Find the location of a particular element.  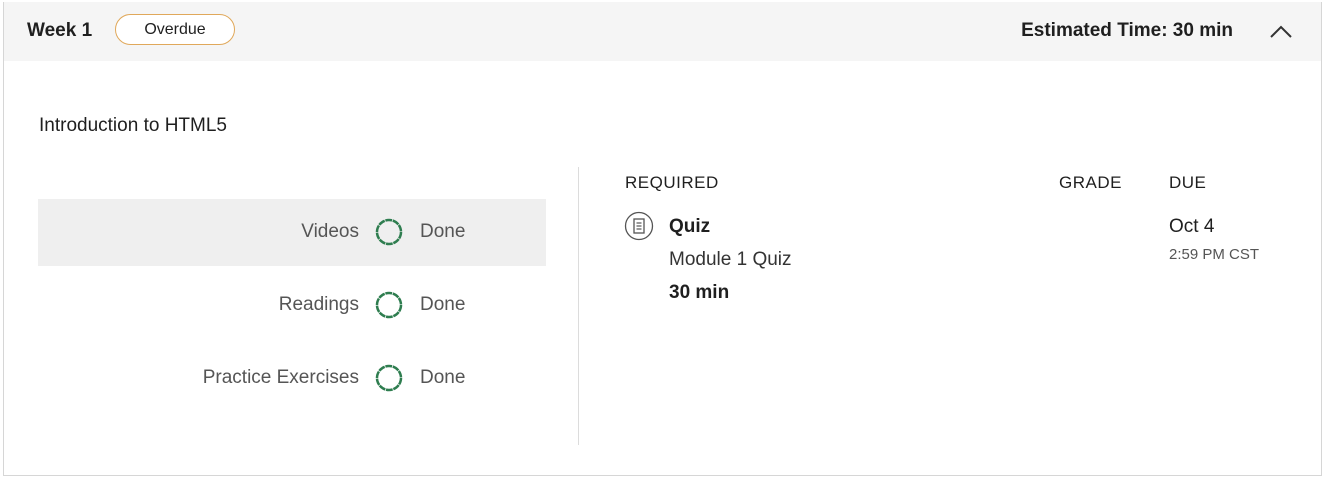

module-title: Introduction to HTML5 is located at coordinates (133, 125).